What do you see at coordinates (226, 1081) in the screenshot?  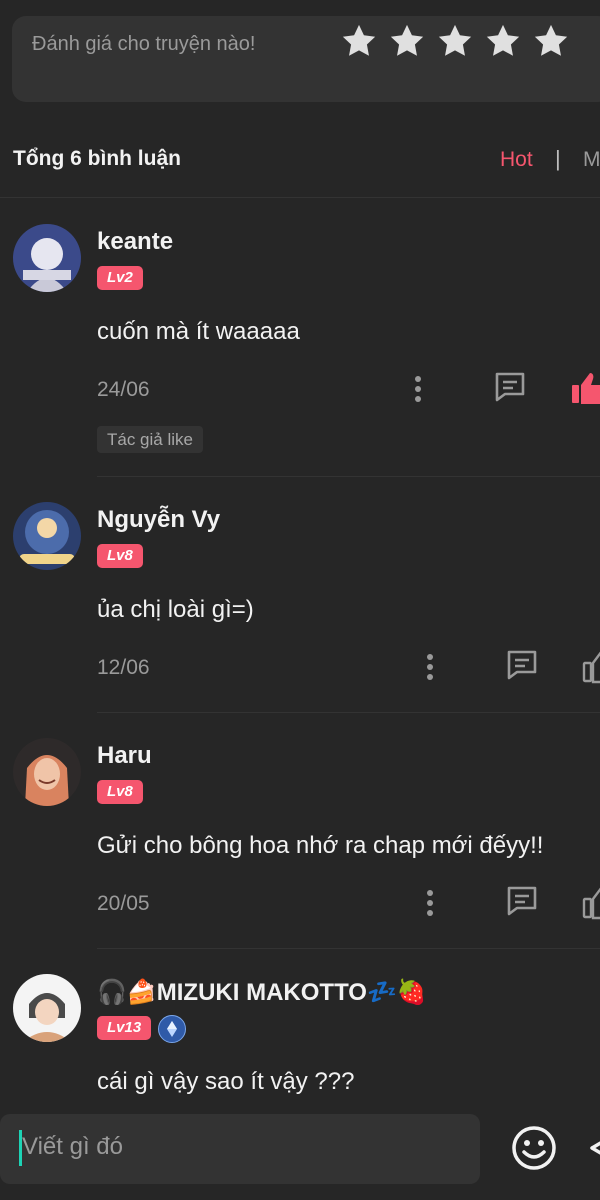 I see `comment-text: cái gì vậy sao ít vậy ???` at bounding box center [226, 1081].